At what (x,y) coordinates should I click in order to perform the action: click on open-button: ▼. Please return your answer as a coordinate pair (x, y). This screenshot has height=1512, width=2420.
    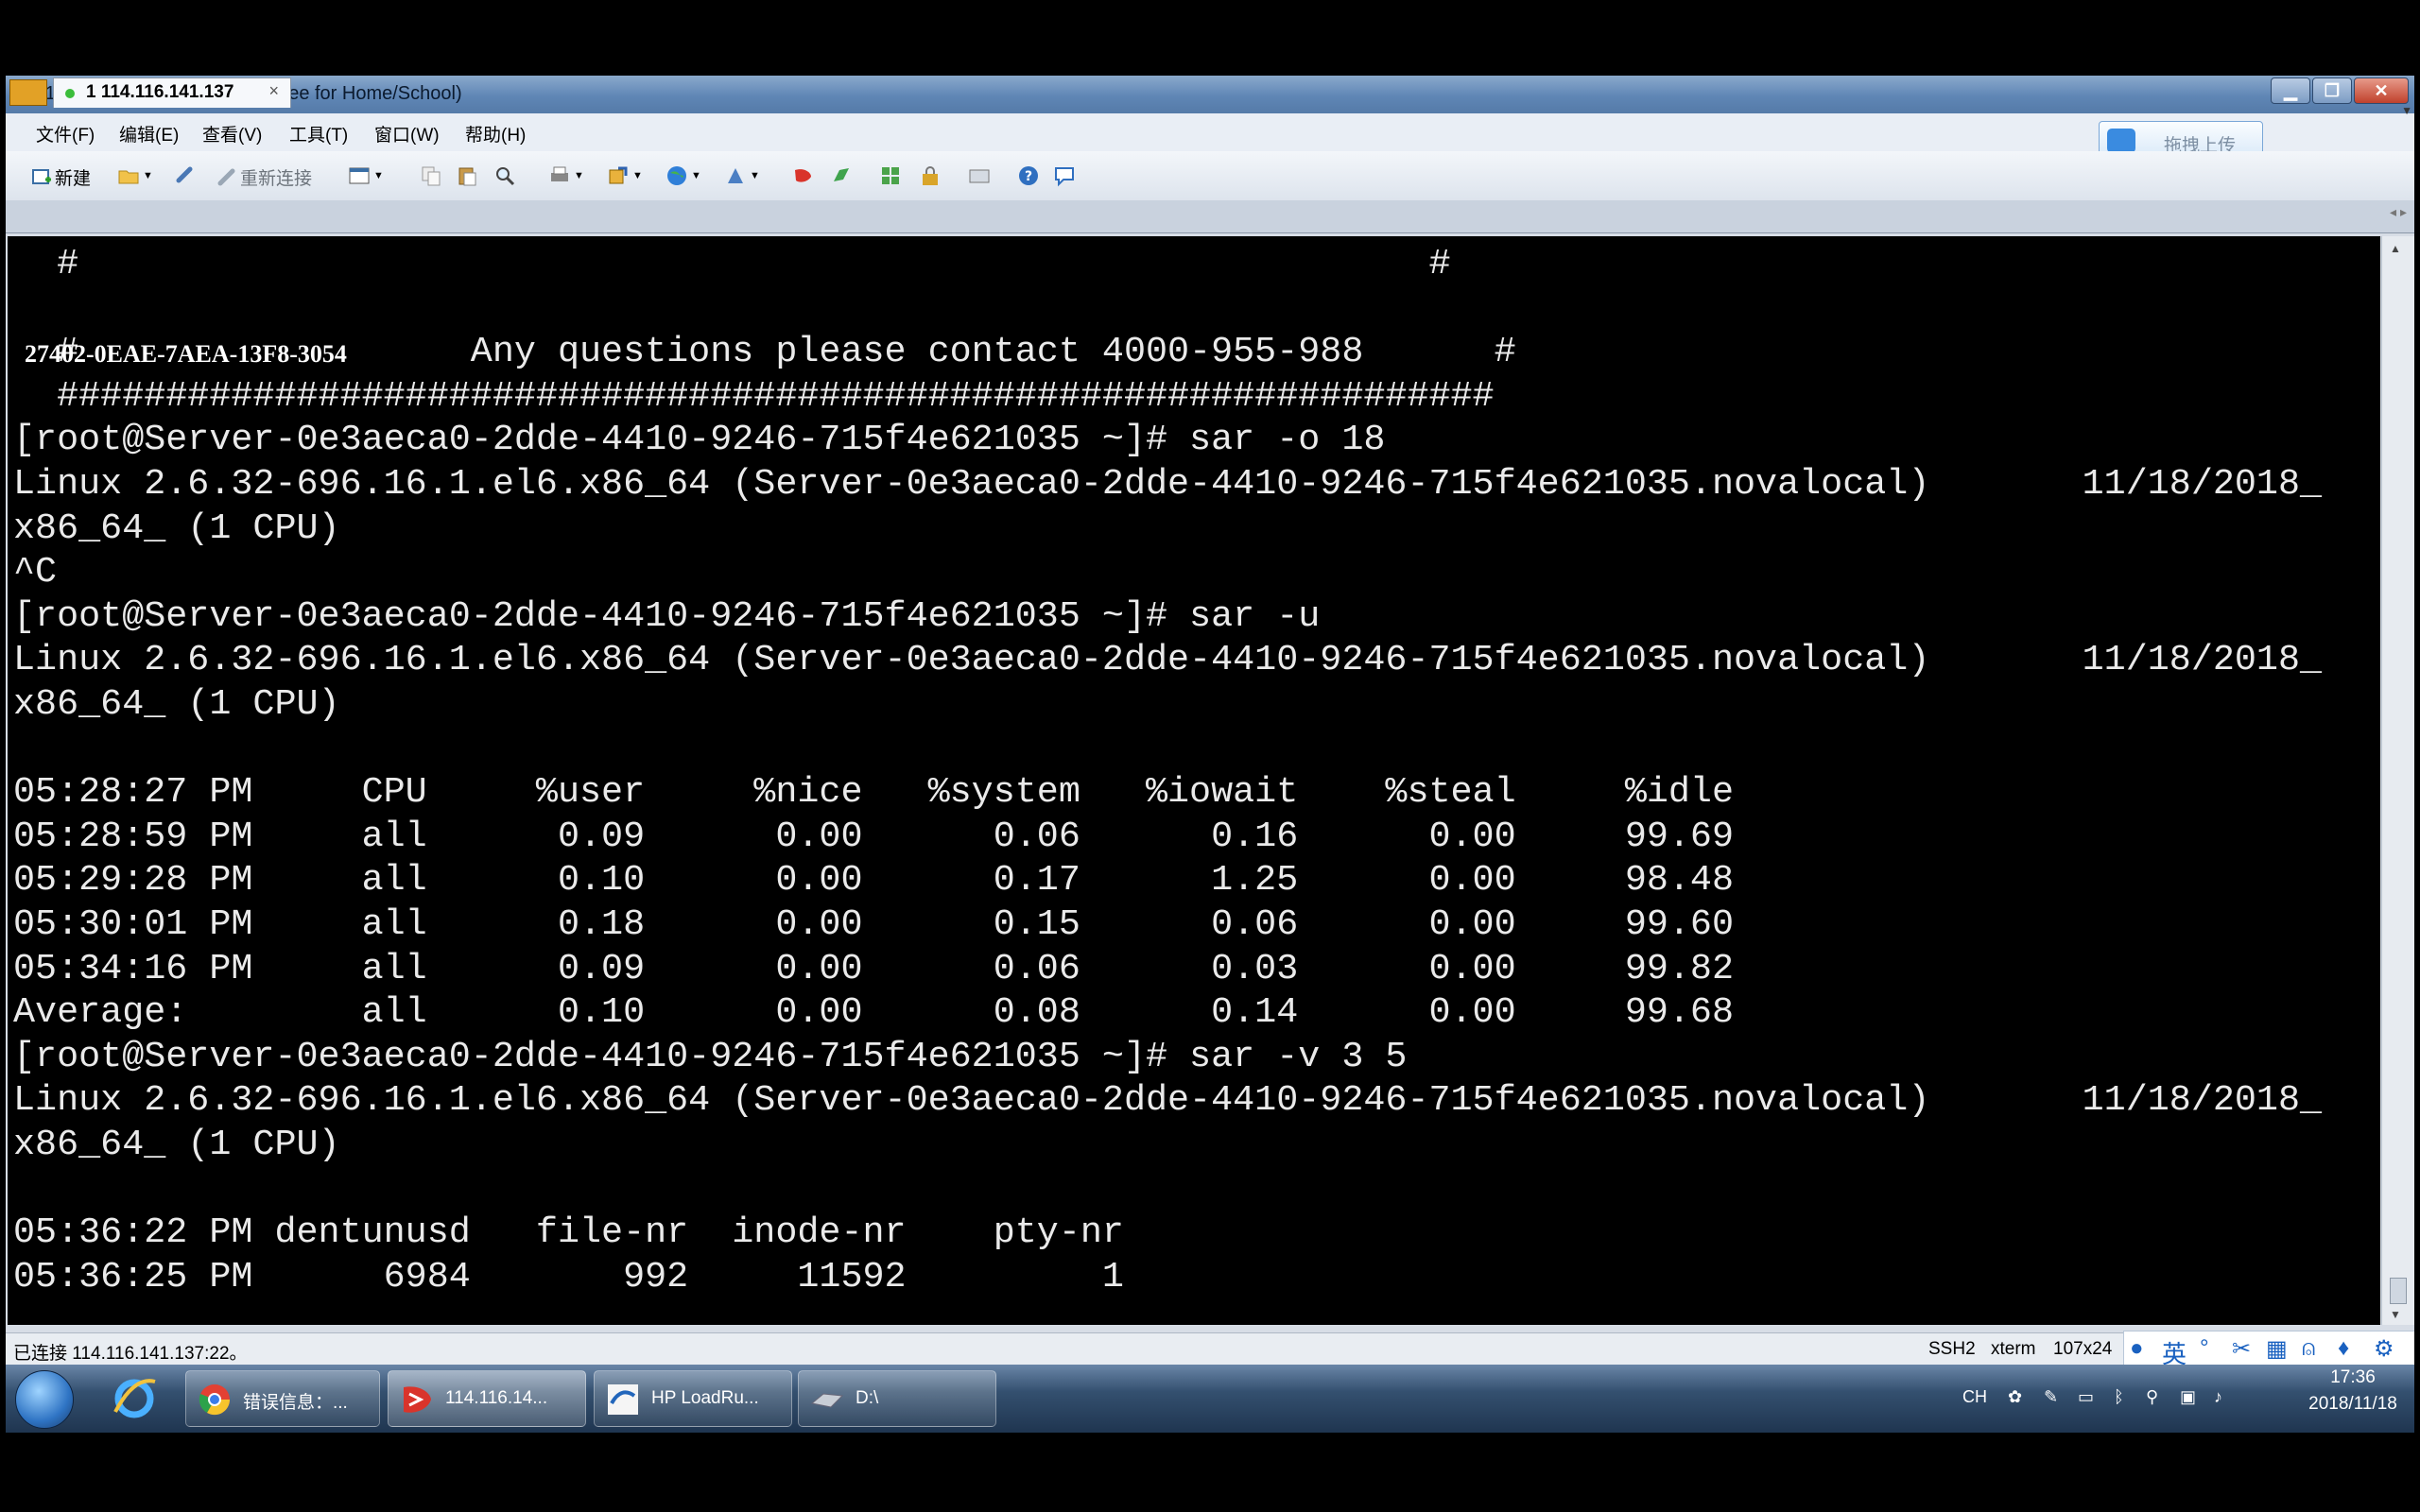
    Looking at the image, I should click on (135, 176).